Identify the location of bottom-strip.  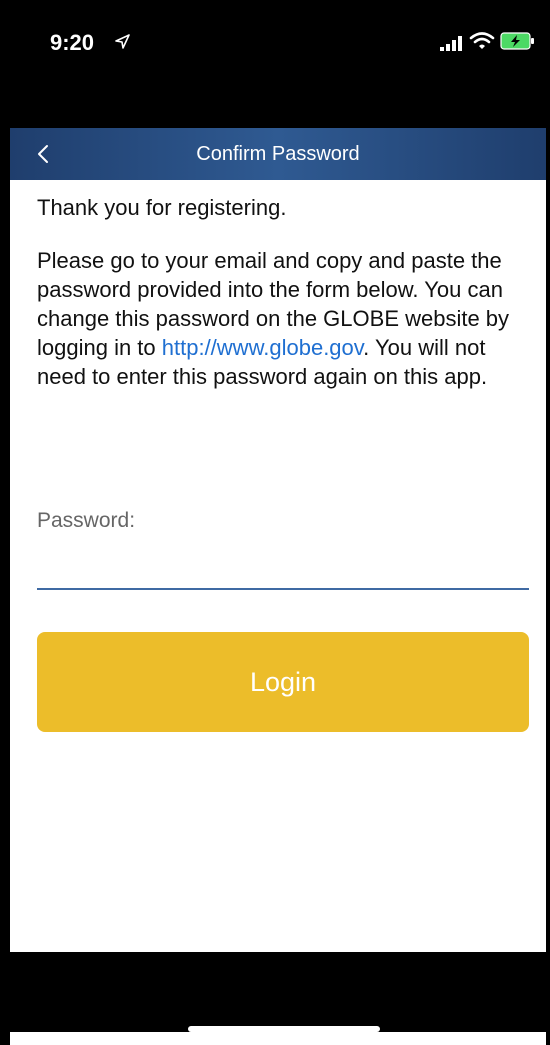
(278, 1038).